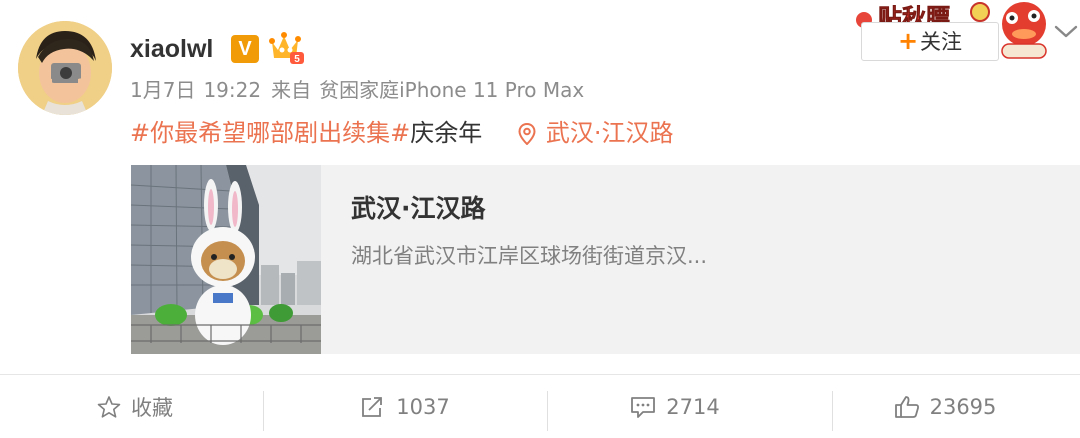  I want to click on location-tag: 武汉·江汉路, so click(596, 133).